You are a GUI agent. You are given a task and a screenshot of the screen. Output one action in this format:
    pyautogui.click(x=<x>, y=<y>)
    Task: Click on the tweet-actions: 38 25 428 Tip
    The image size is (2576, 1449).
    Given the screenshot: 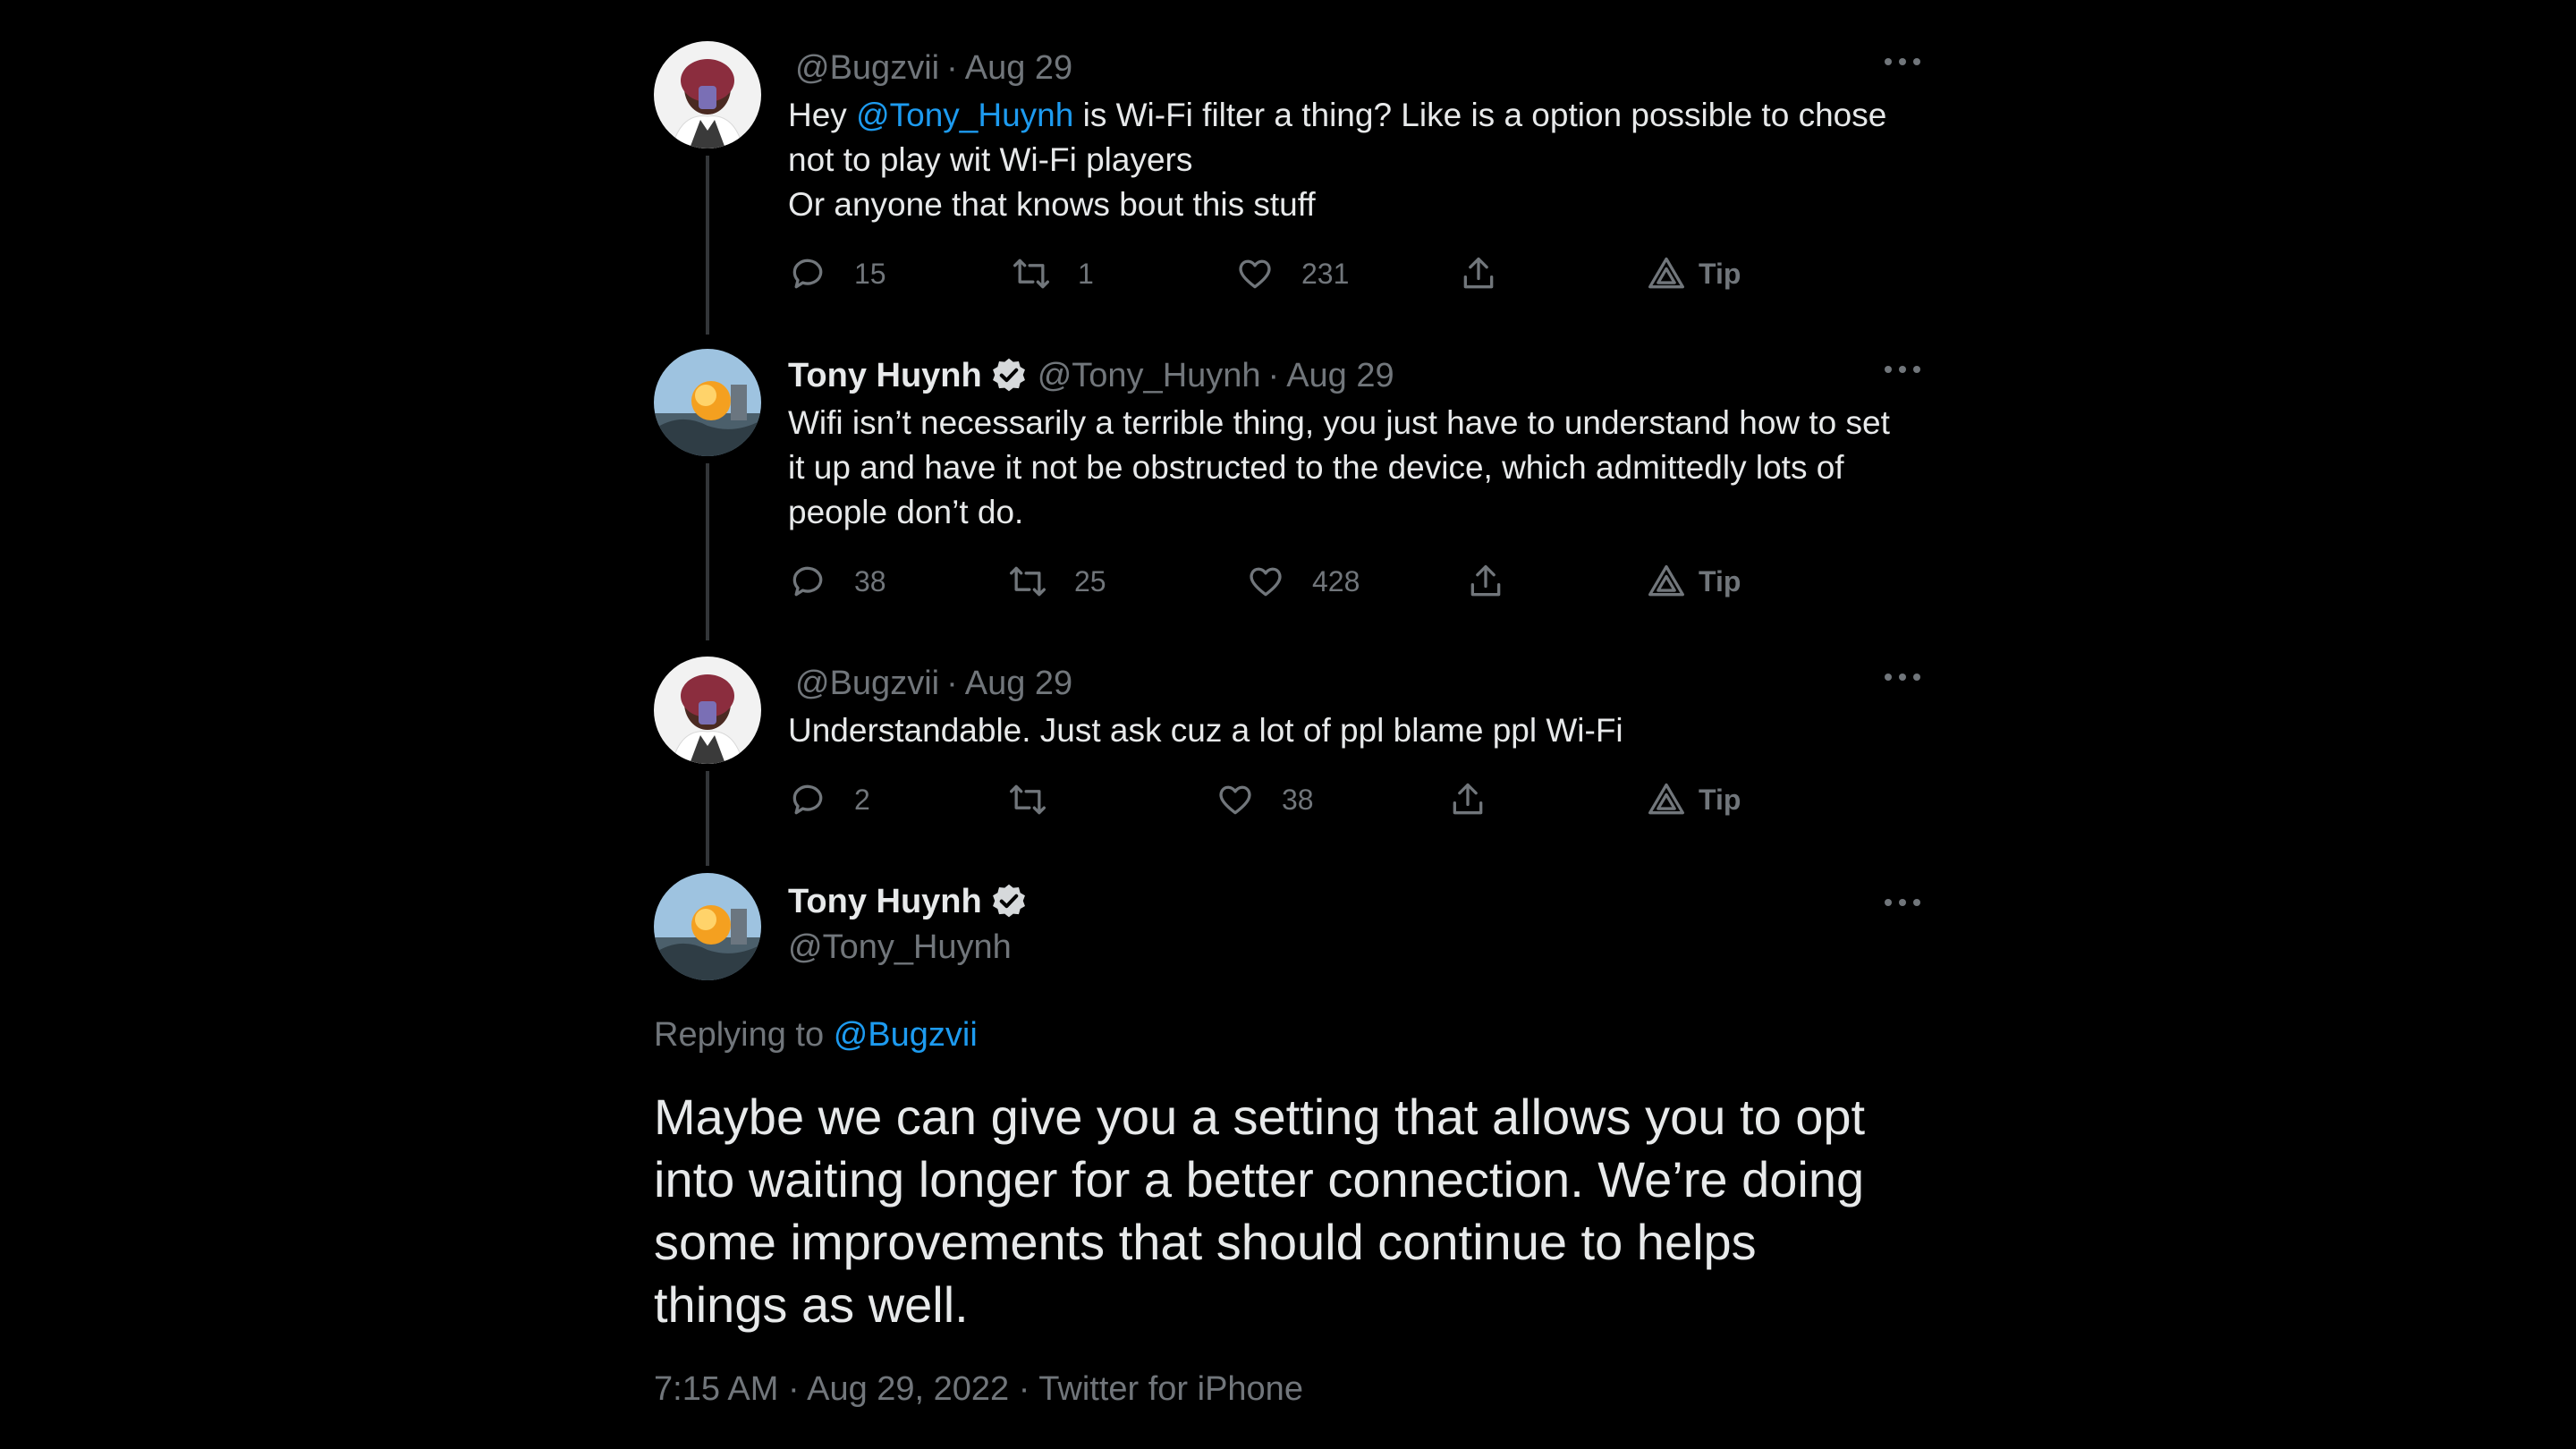 What is the action you would take?
    pyautogui.click(x=1280, y=581)
    